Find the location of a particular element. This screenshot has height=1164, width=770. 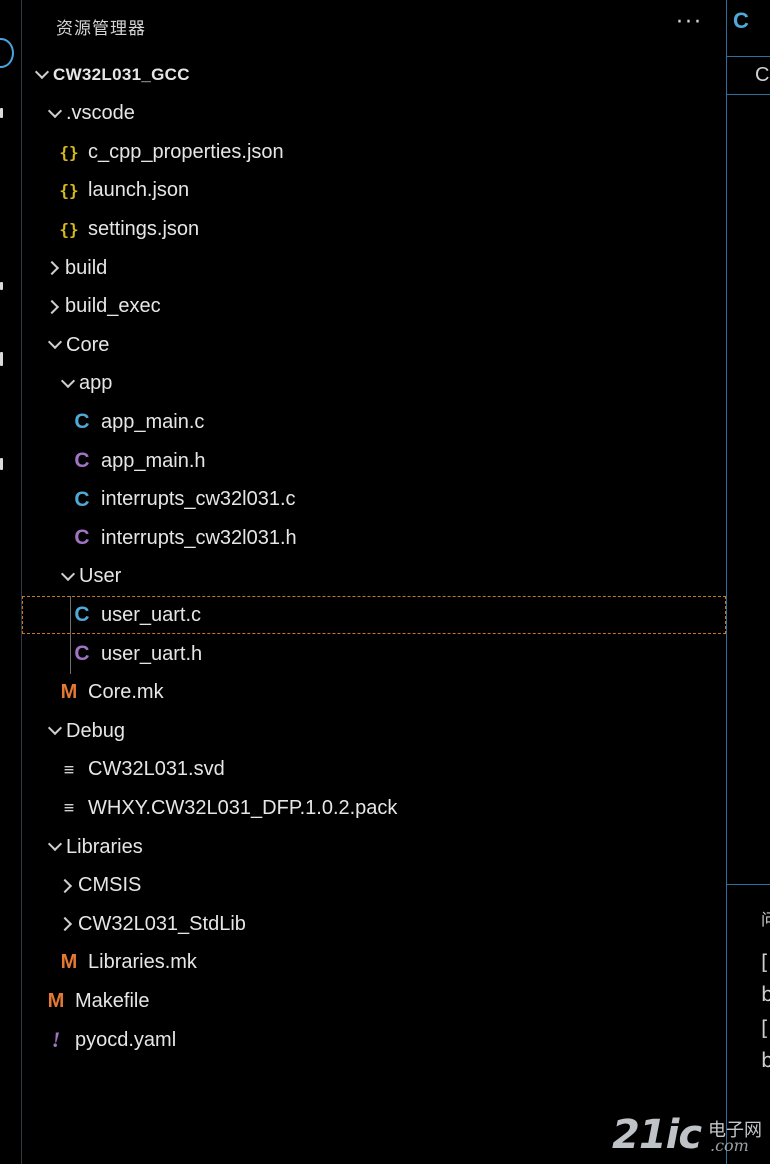

tree-item-label: build is located at coordinates (86, 267).